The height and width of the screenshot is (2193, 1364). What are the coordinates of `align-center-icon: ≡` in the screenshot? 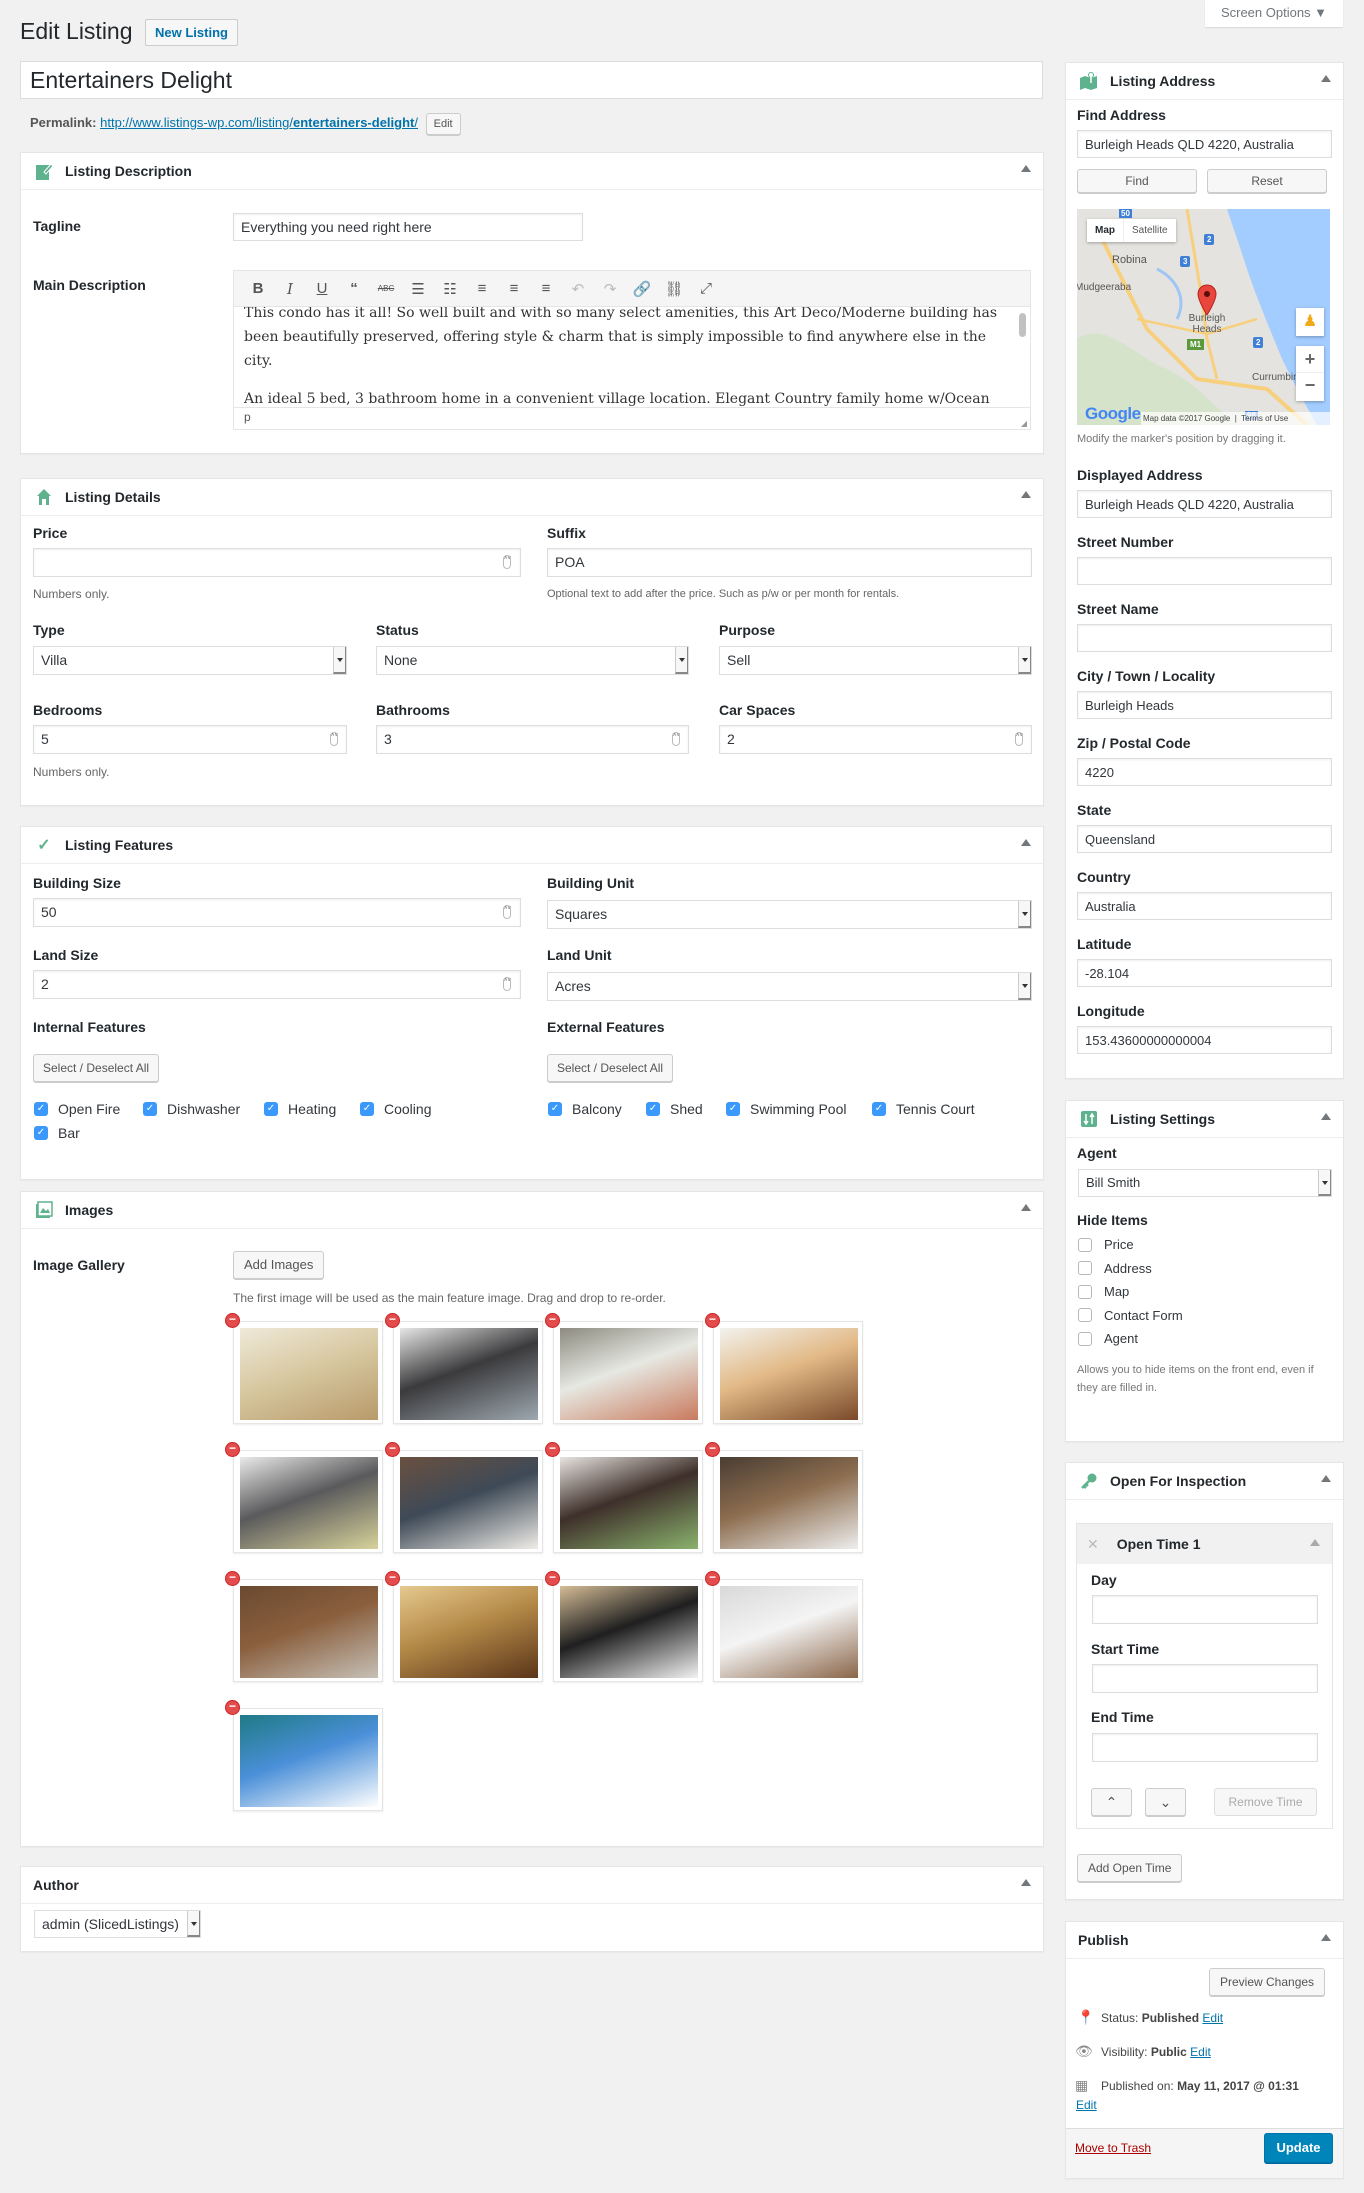 It's located at (514, 288).